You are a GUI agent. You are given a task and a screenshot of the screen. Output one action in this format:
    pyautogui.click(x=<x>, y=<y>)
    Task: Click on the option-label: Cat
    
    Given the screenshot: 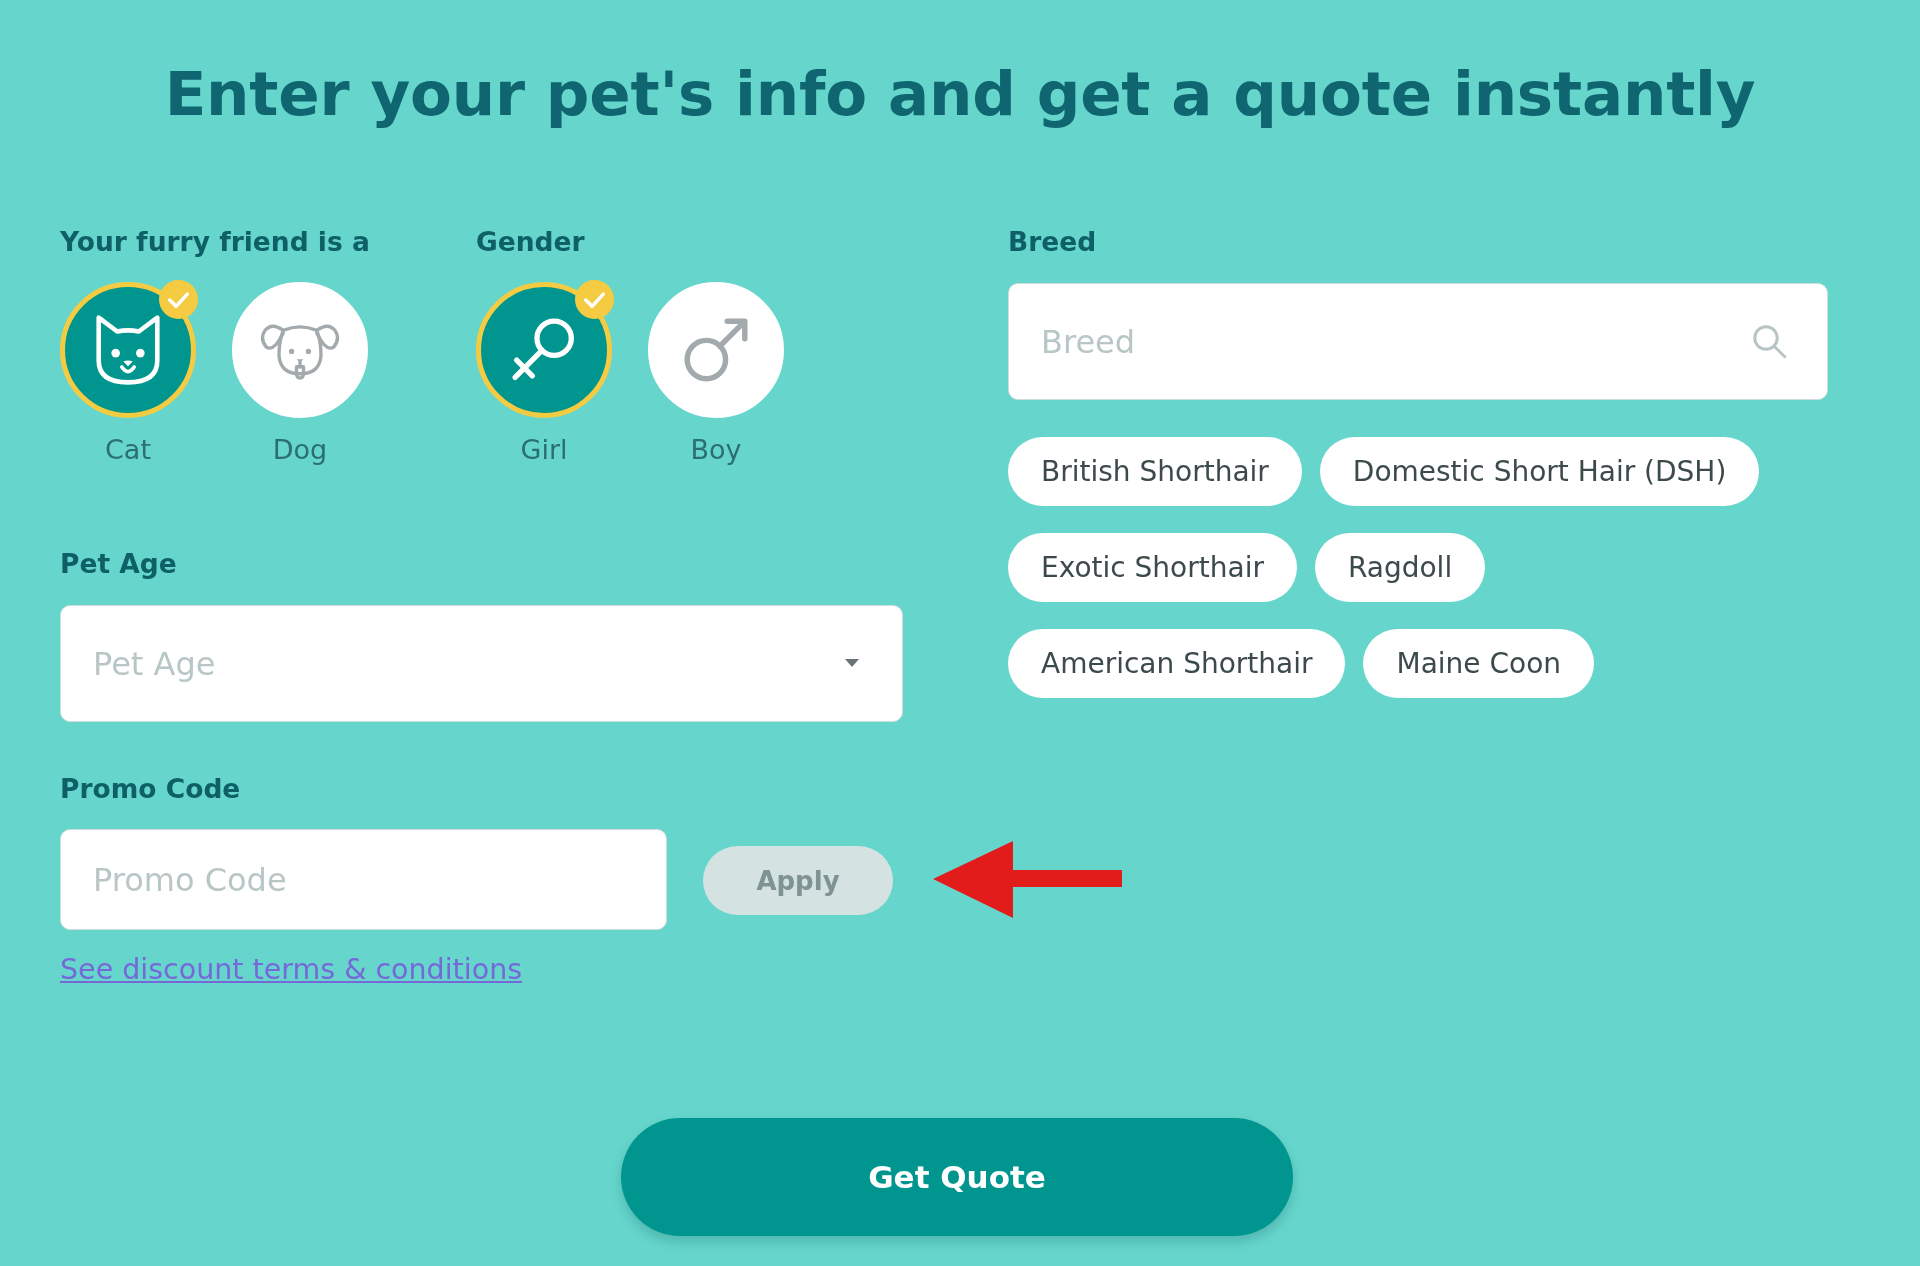 What is the action you would take?
    pyautogui.click(x=128, y=450)
    